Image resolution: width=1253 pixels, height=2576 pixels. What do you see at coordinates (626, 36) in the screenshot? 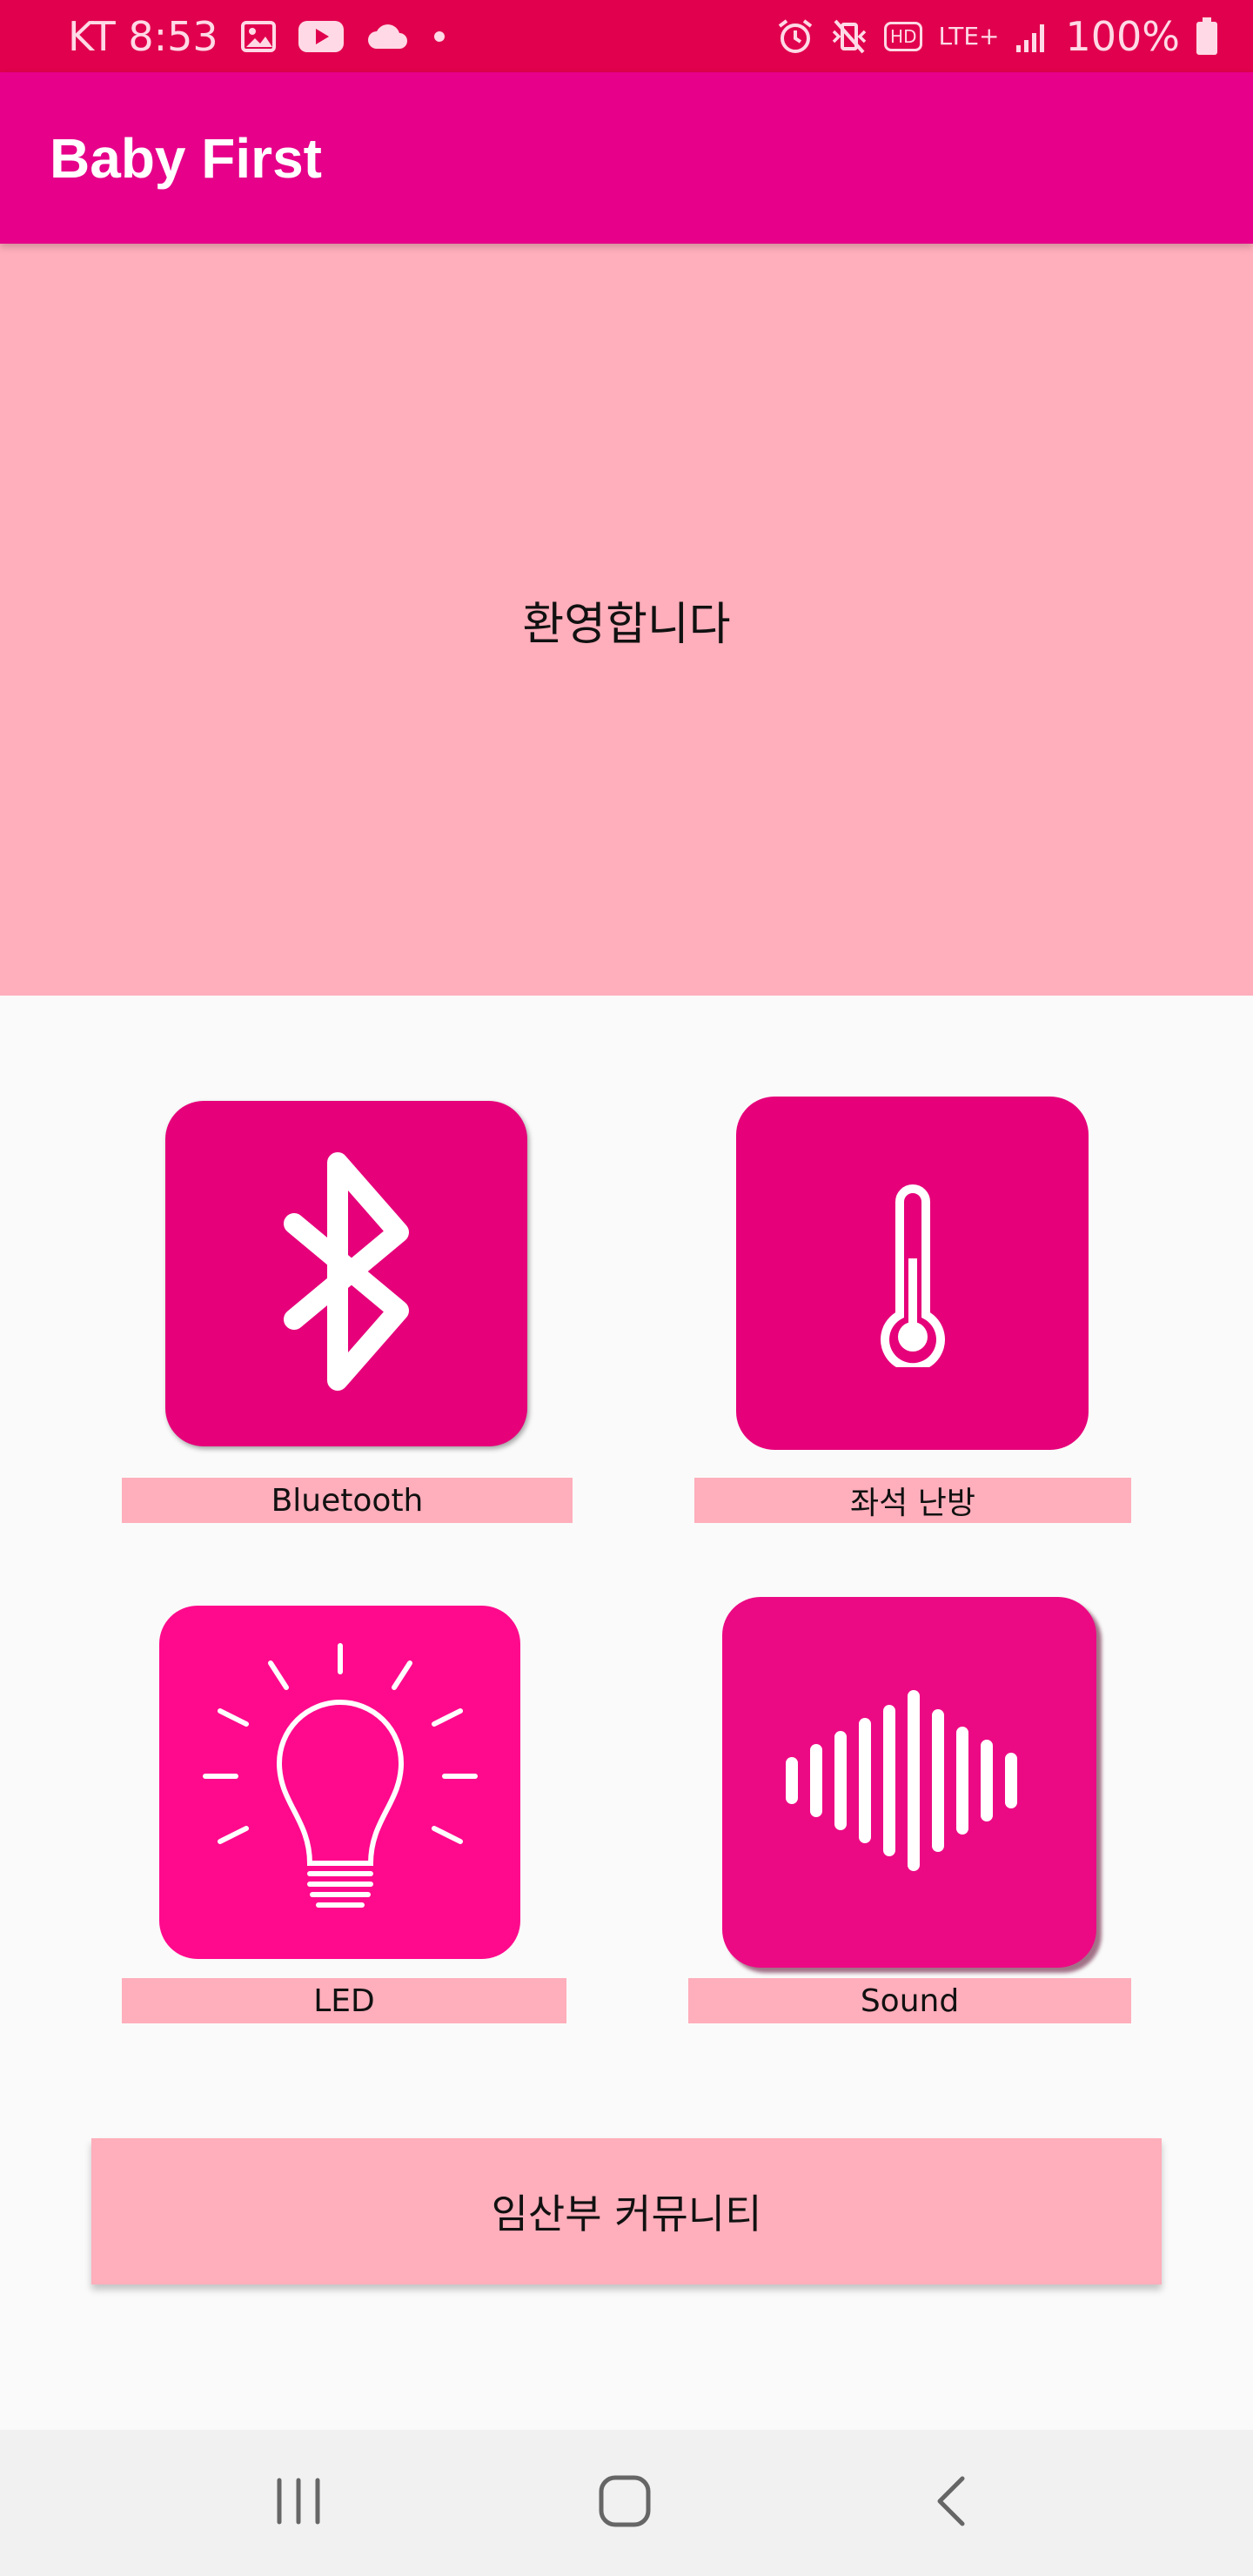
I see `status-bar: KT 8:53 HD LTE+ 100%` at bounding box center [626, 36].